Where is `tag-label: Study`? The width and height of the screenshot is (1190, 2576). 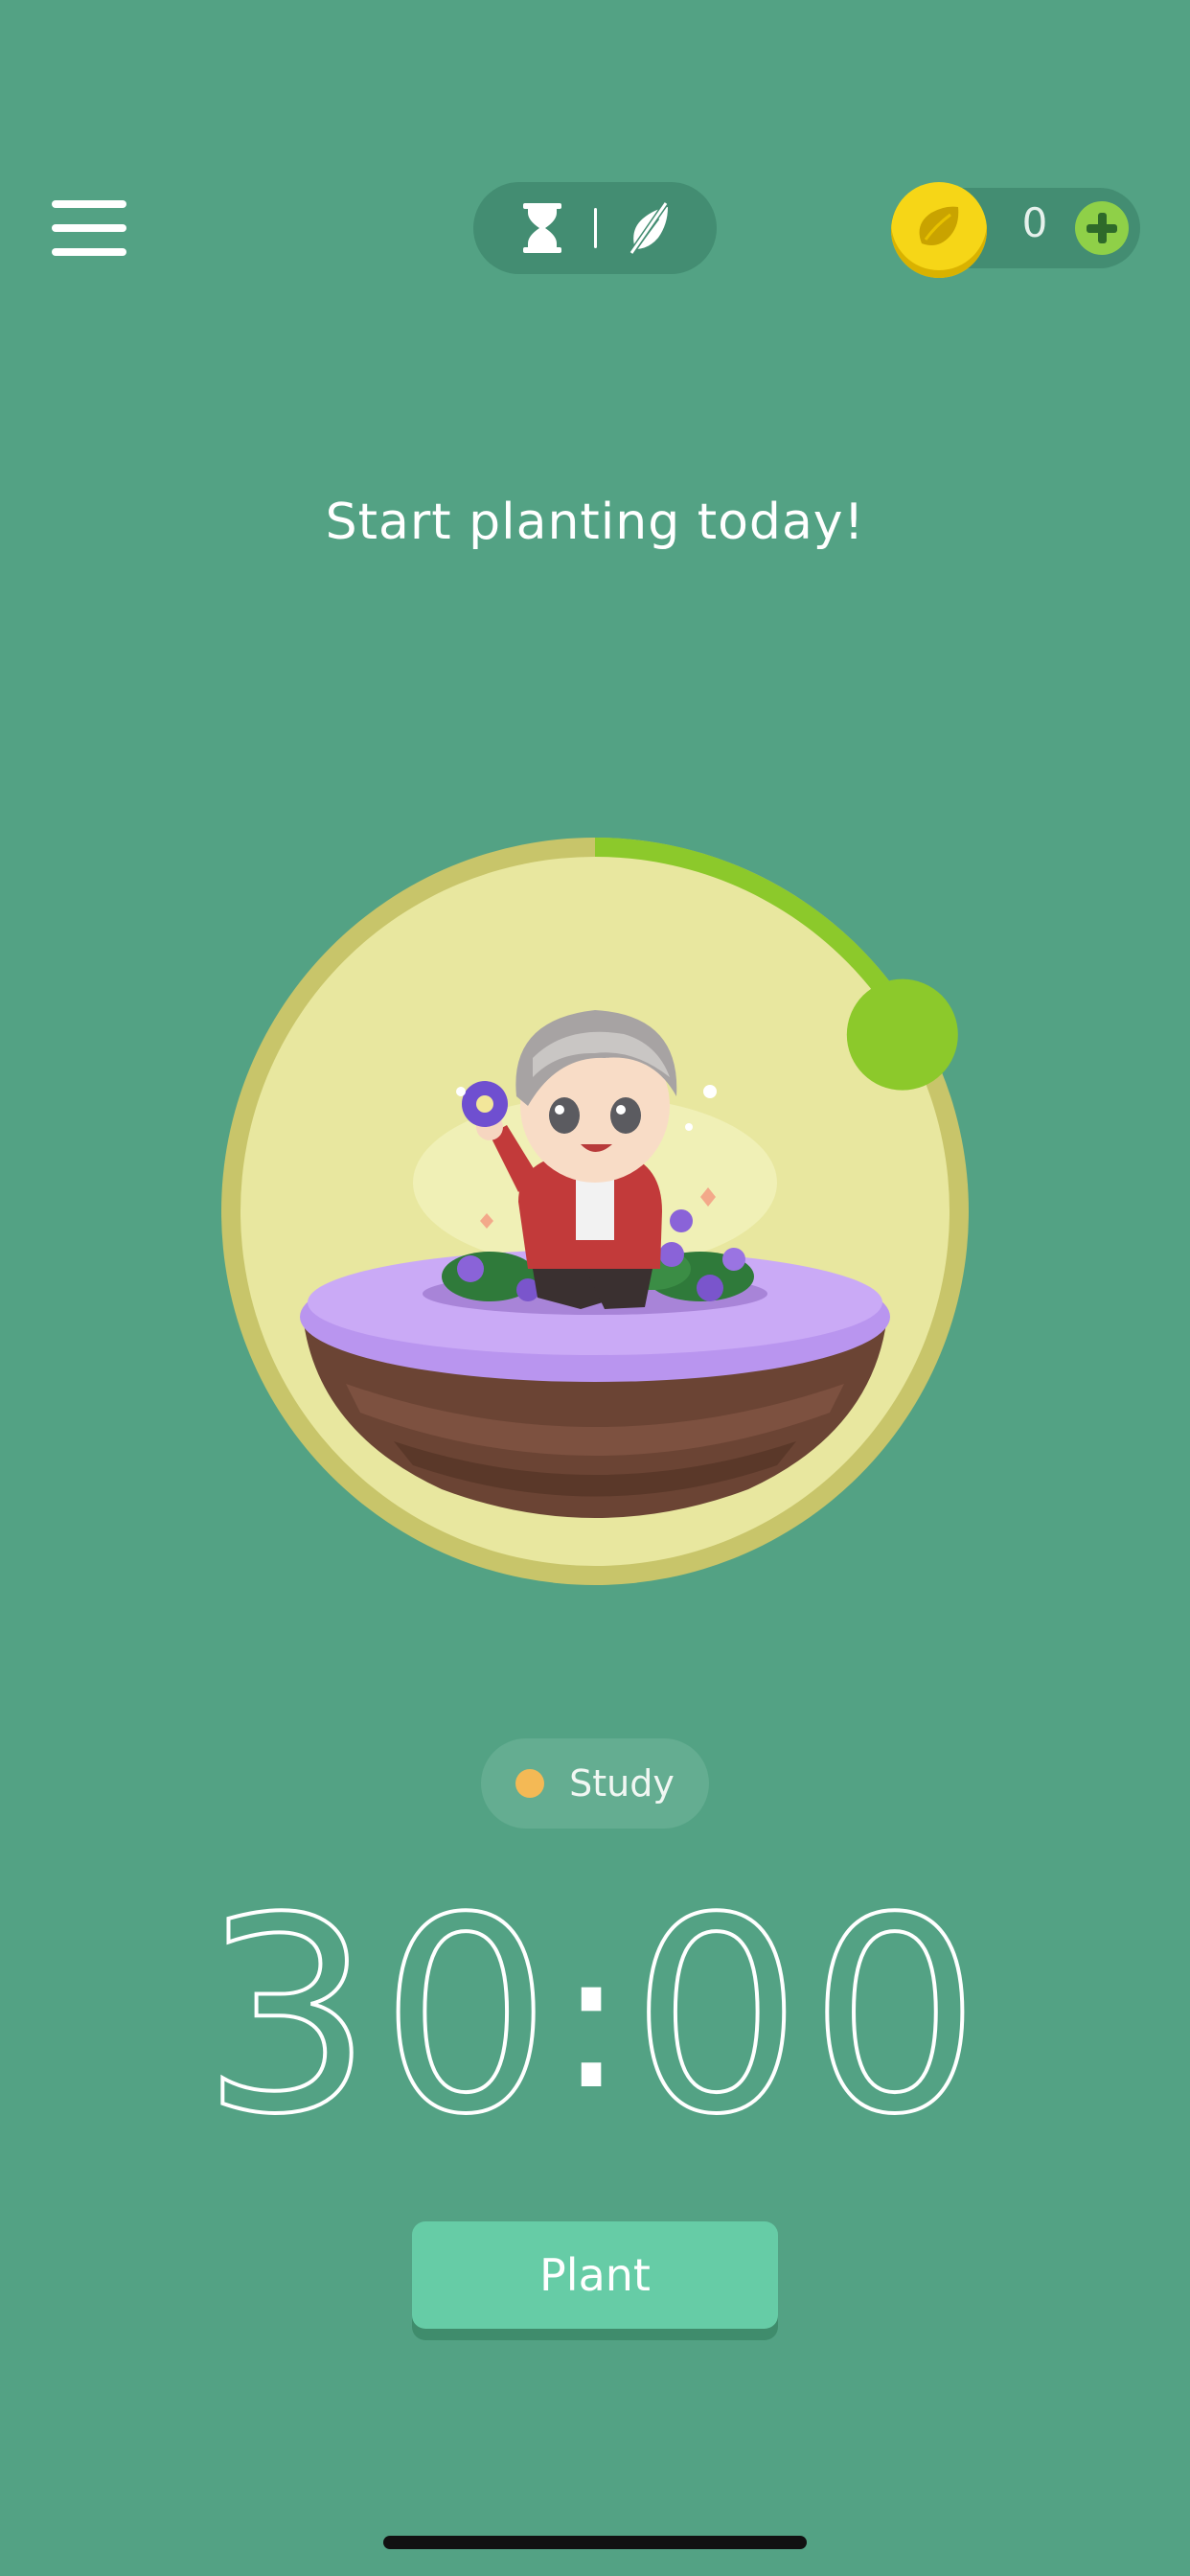 tag-label: Study is located at coordinates (622, 1783).